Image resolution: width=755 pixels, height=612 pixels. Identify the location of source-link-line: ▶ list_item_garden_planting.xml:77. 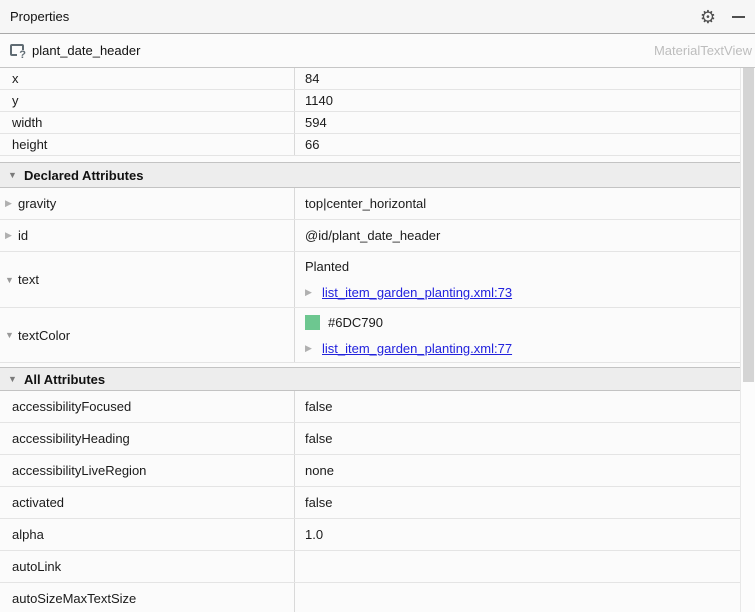
(408, 348).